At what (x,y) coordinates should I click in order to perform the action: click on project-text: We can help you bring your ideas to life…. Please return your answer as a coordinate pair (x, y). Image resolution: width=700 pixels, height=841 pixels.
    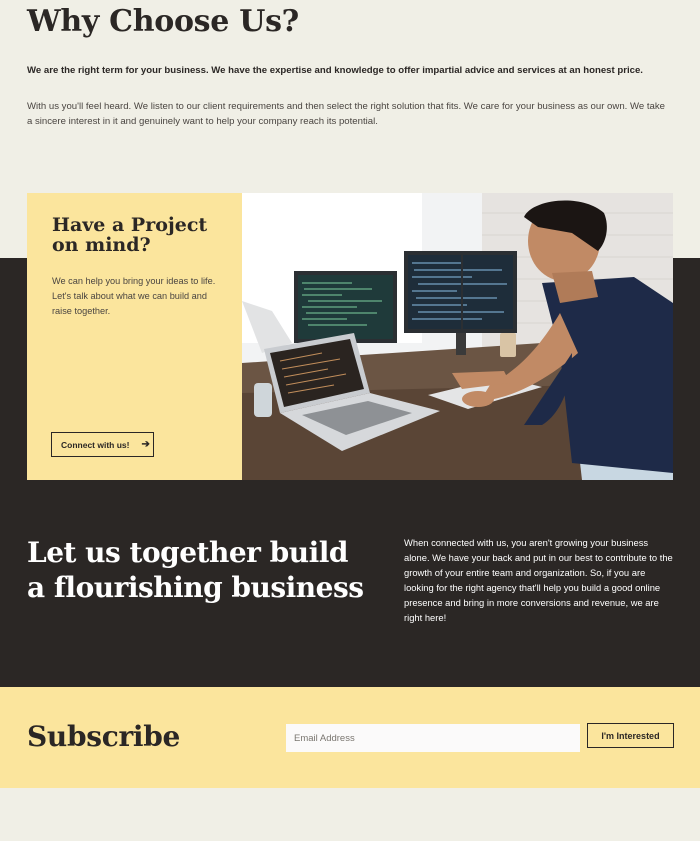
    Looking at the image, I should click on (134, 296).